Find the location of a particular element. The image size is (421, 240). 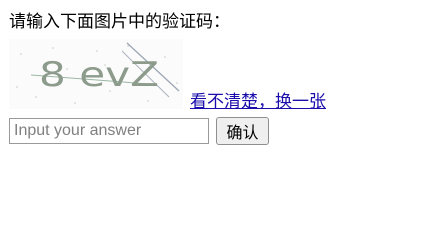

captcha-prompt: 请输入下面图片中的验证码： is located at coordinates (119, 22).